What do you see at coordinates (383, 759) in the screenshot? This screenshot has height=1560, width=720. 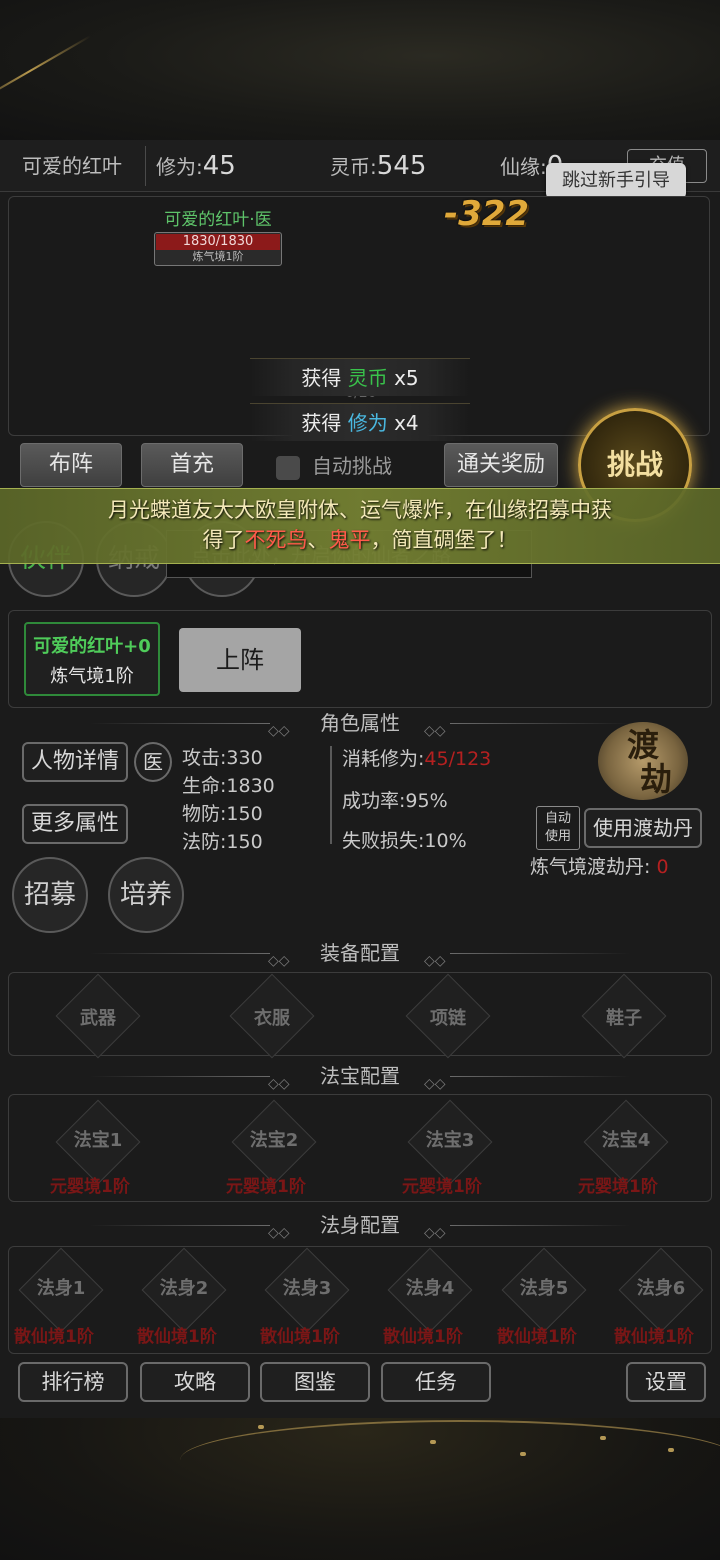 I see `cost-label: 消耗修为:` at bounding box center [383, 759].